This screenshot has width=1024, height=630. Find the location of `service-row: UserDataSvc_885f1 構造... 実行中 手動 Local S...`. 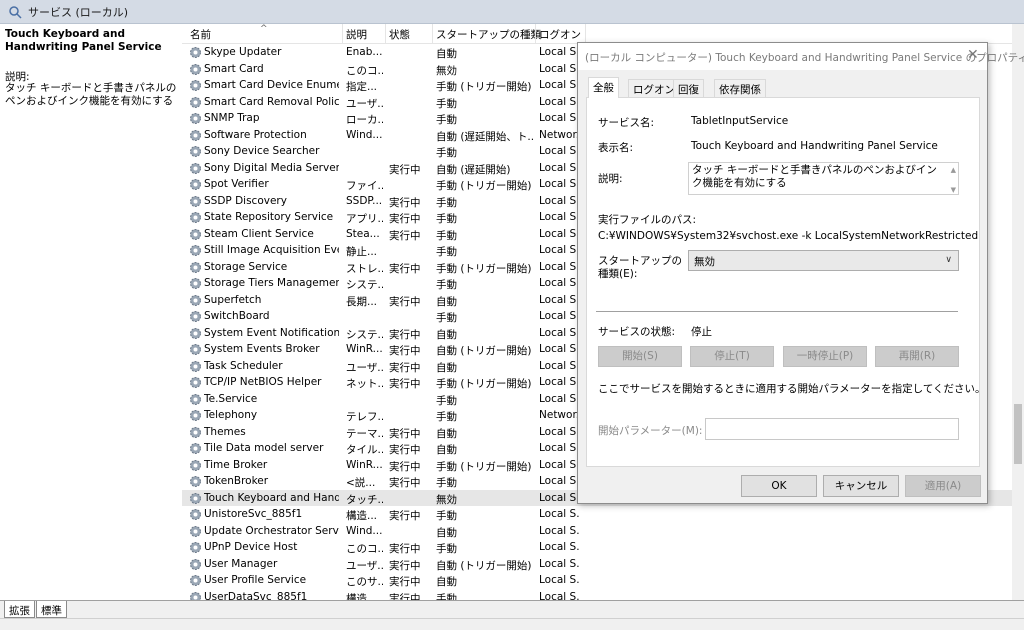

service-row: UserDataSvc_885f1 構造... 実行中 手動 Local S... is located at coordinates (597, 594).